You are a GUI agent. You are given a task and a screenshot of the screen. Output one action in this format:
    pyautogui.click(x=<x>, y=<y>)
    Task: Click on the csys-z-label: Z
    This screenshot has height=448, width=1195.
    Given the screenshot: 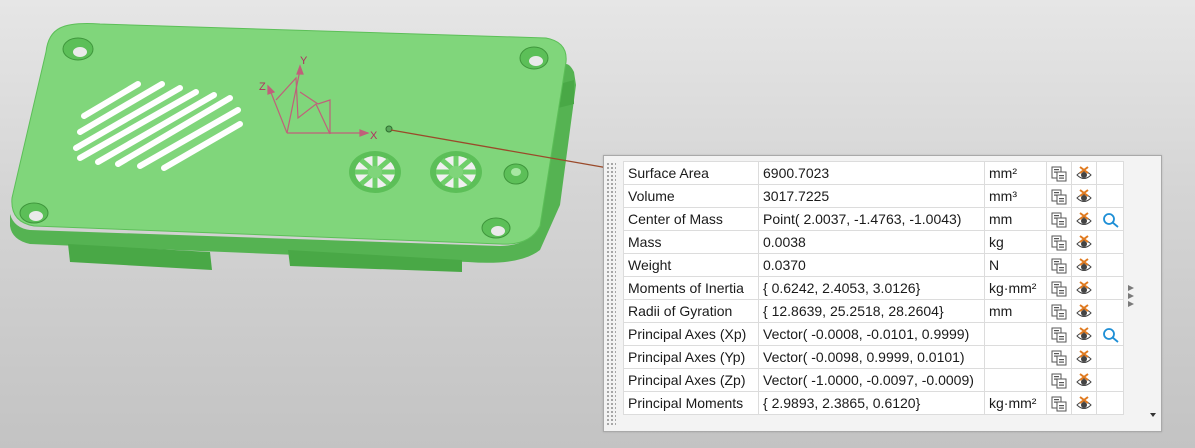 What is the action you would take?
    pyautogui.click(x=262, y=87)
    